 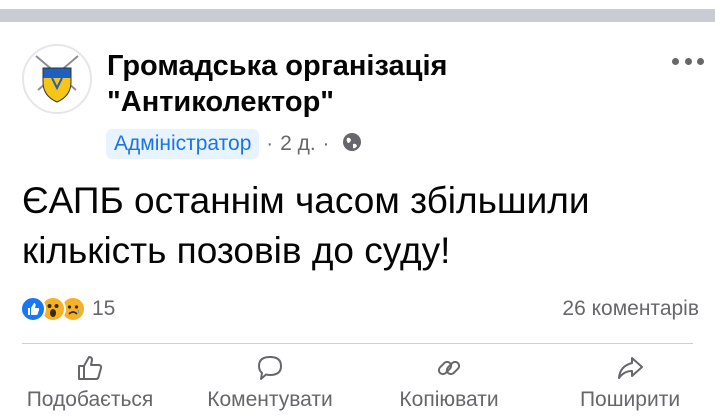 What do you see at coordinates (449, 368) in the screenshot?
I see `link-icon` at bounding box center [449, 368].